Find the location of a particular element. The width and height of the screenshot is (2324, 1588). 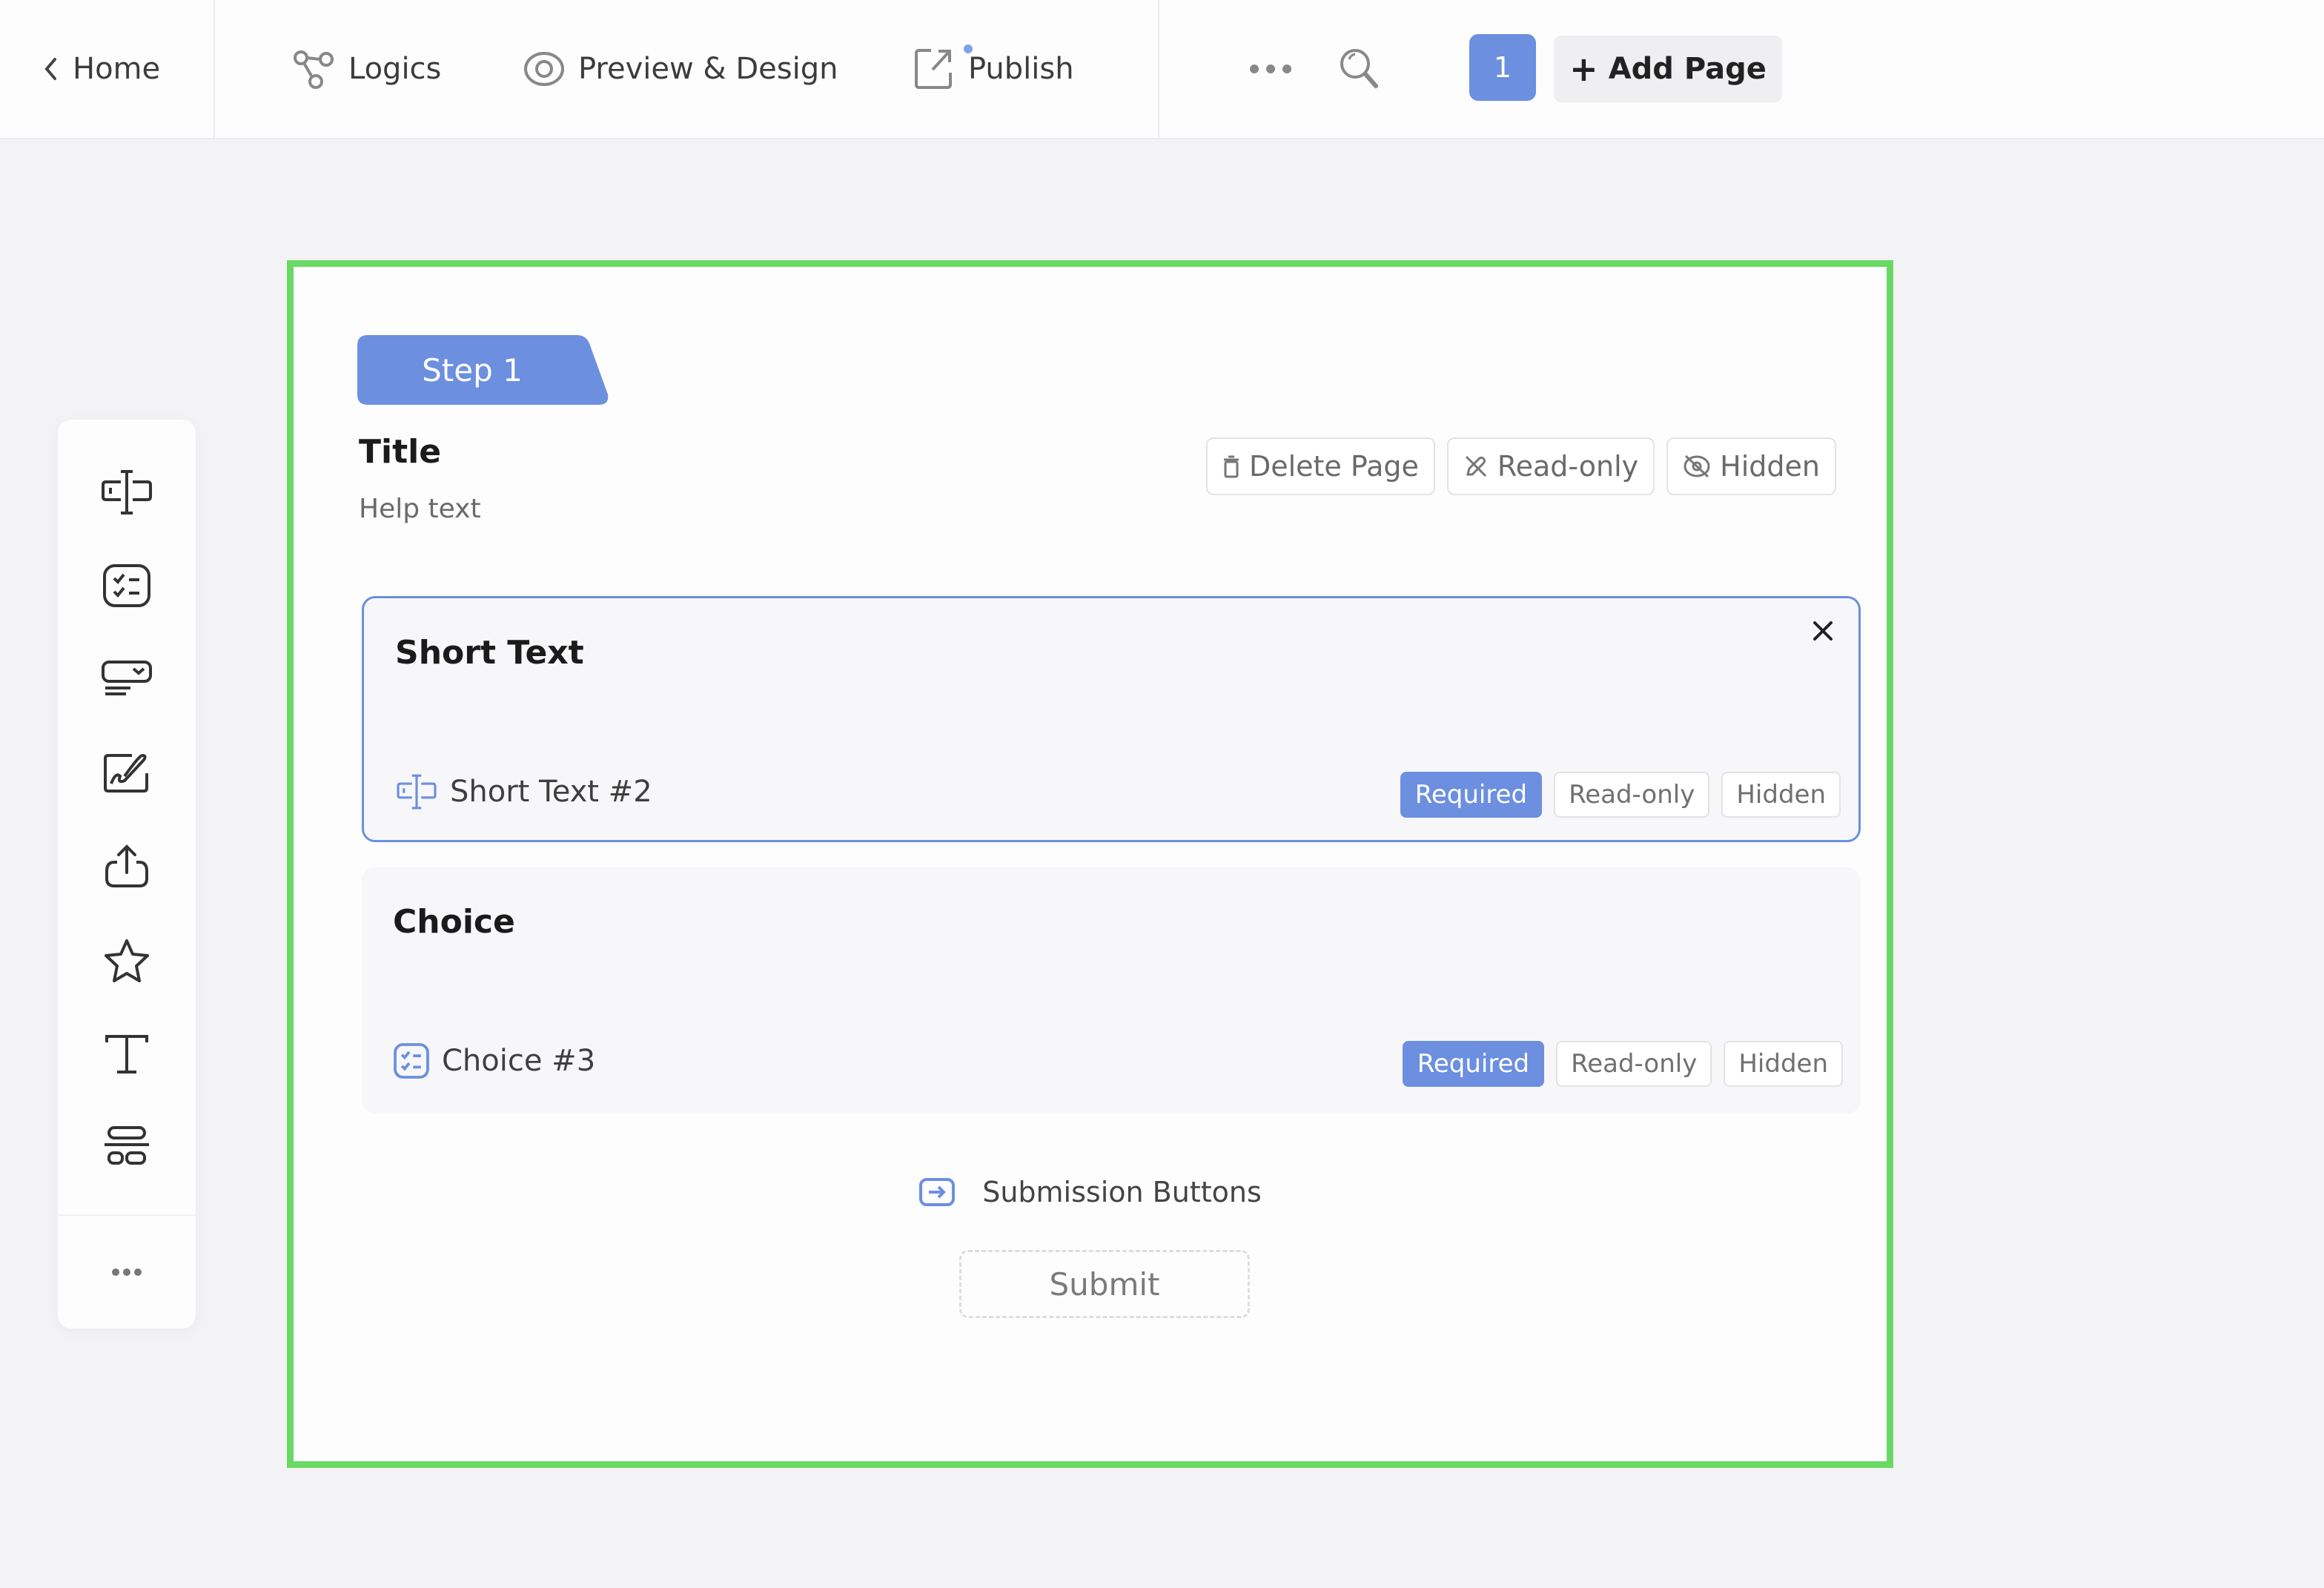

upload-icon is located at coordinates (126, 866).